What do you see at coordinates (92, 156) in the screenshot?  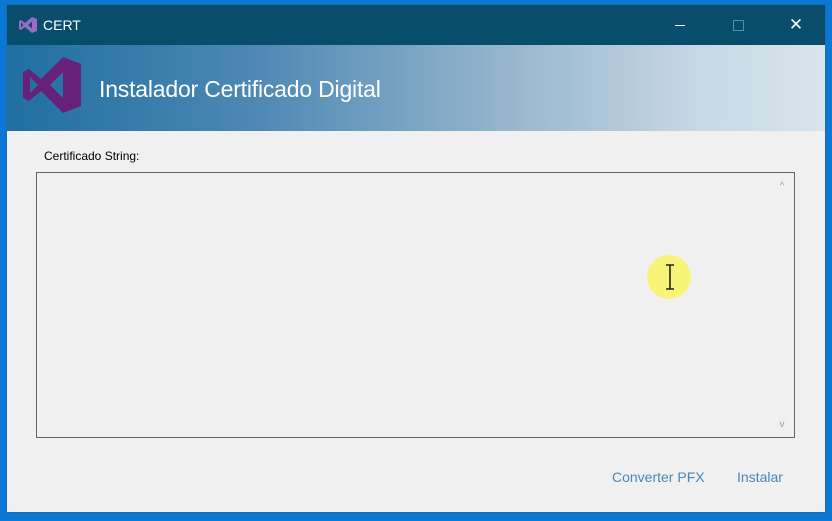 I see `certificado-string-label: Certificado String:` at bounding box center [92, 156].